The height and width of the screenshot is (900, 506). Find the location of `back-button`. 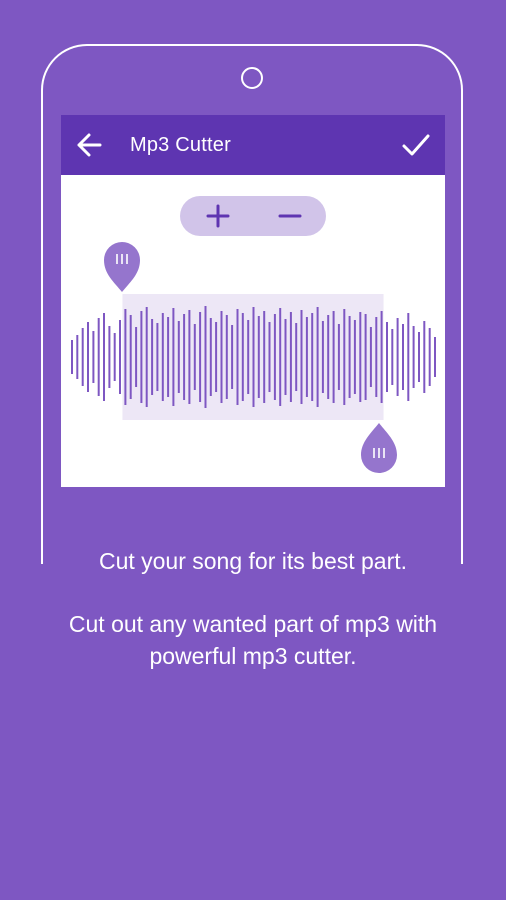

back-button is located at coordinates (89, 145).